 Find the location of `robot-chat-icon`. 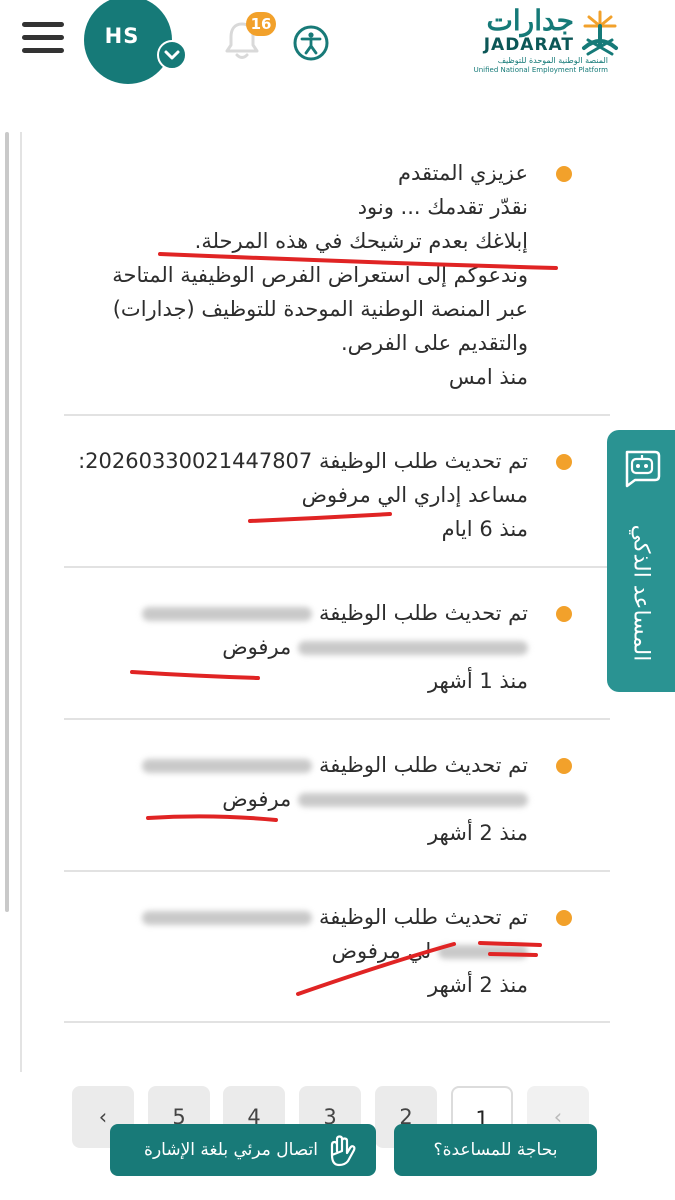

robot-chat-icon is located at coordinates (641, 468).